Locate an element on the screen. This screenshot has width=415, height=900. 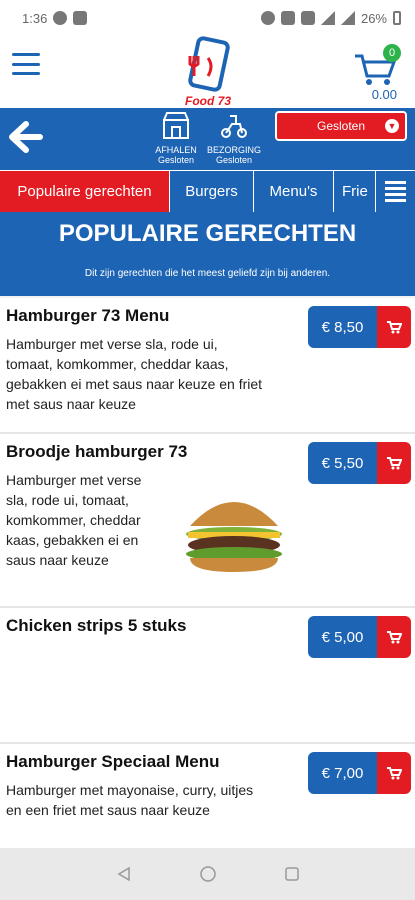
takeaway-status: Gesloten is located at coordinates (176, 160).